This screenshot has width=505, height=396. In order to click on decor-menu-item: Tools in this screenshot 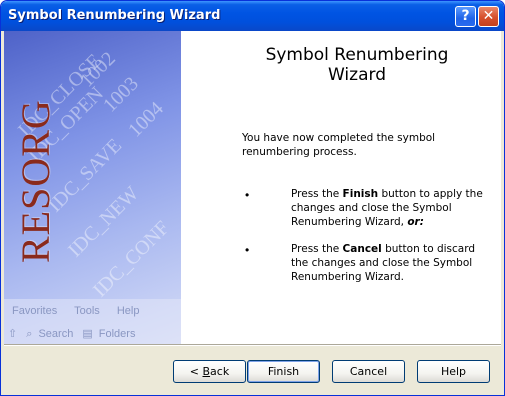, I will do `click(87, 311)`.